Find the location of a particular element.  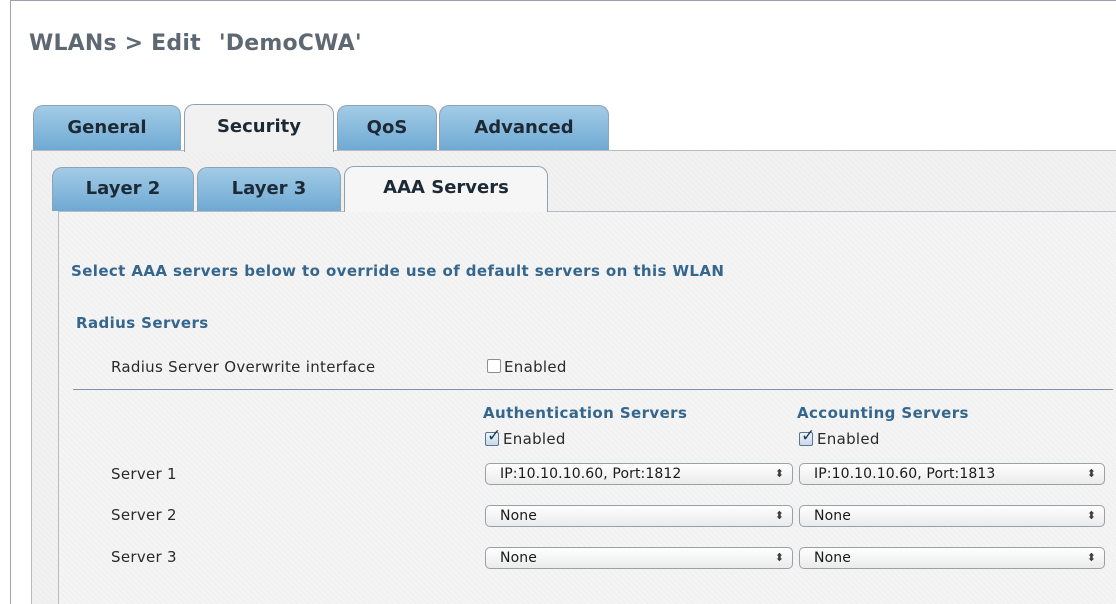

tab-label: Layer 2 is located at coordinates (123, 188).